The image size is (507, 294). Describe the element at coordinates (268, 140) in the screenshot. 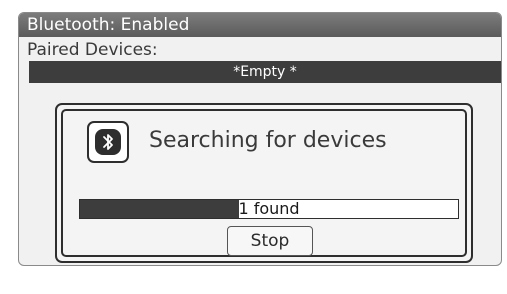

I see `searching-message: Searching for devices` at that location.